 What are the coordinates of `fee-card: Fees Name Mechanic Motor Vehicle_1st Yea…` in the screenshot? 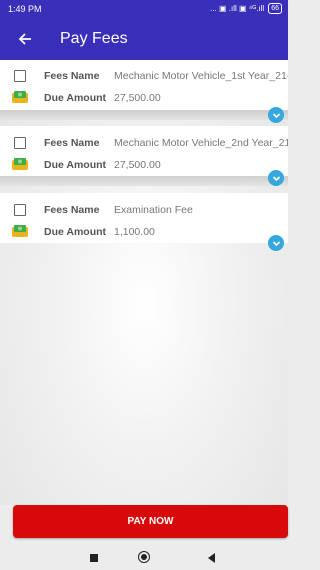 It's located at (144, 85).